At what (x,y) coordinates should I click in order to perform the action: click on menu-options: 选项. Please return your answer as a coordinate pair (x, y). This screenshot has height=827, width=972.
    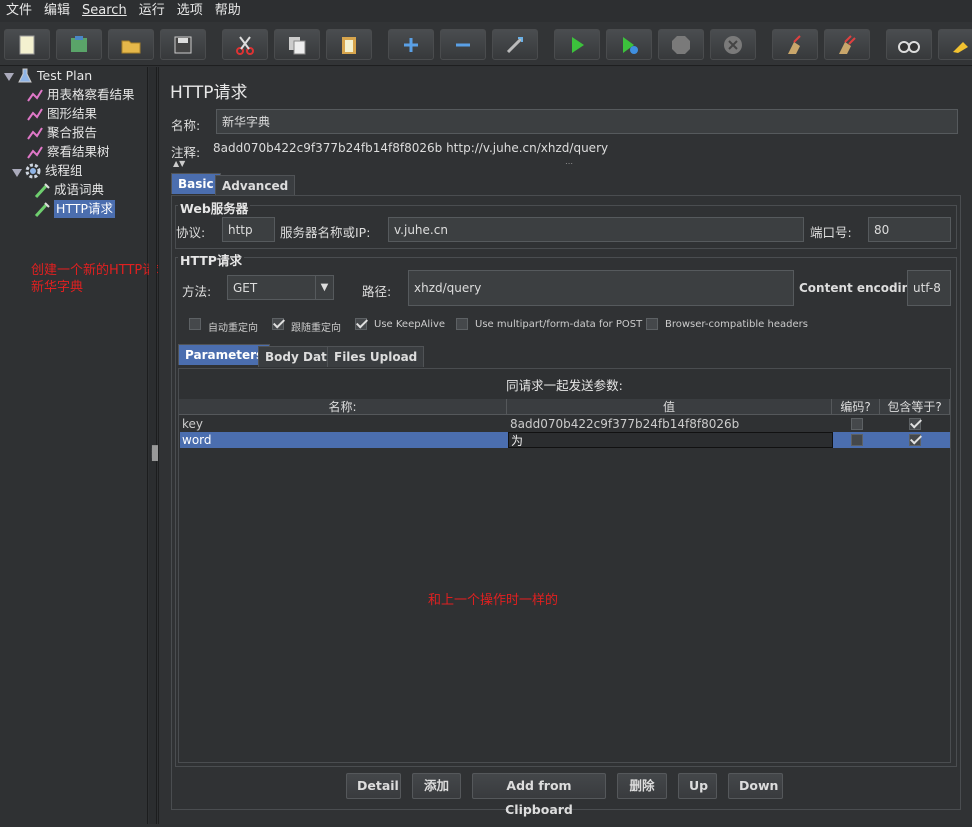
    Looking at the image, I should click on (190, 11).